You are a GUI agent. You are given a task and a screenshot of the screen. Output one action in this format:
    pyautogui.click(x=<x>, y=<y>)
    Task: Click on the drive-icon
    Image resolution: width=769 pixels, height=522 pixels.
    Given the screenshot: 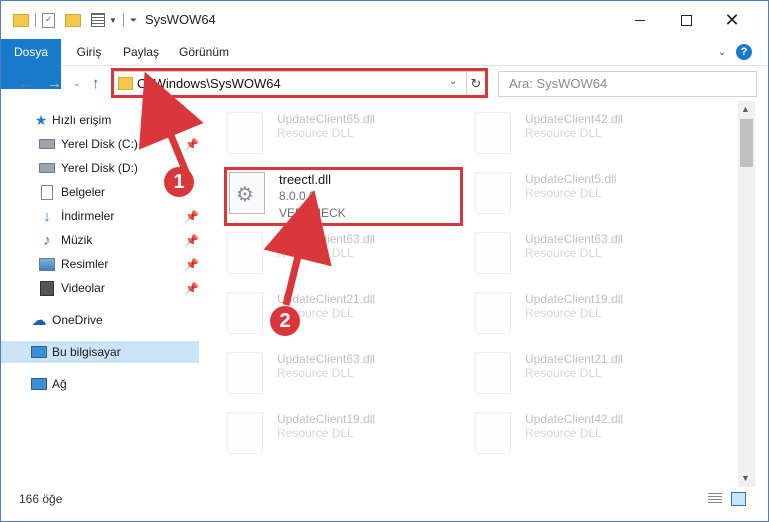 What is the action you would take?
    pyautogui.click(x=47, y=168)
    